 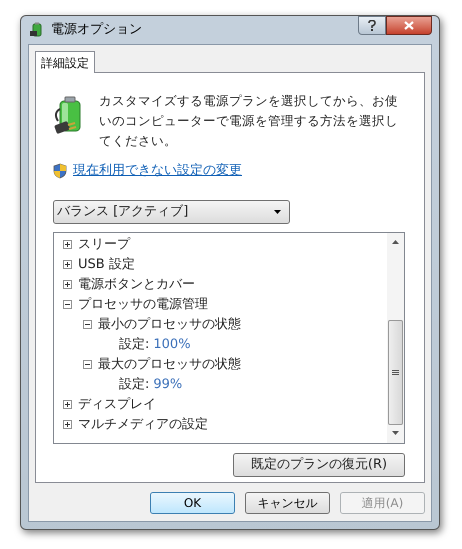 I want to click on shield-icon, so click(x=60, y=170).